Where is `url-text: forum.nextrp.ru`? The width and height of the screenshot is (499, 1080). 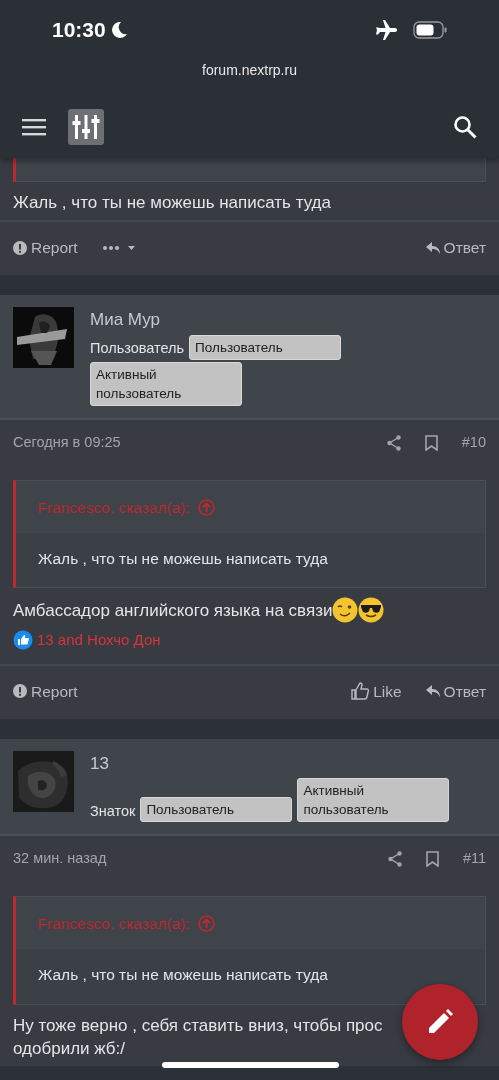 url-text: forum.nextrp.ru is located at coordinates (249, 70).